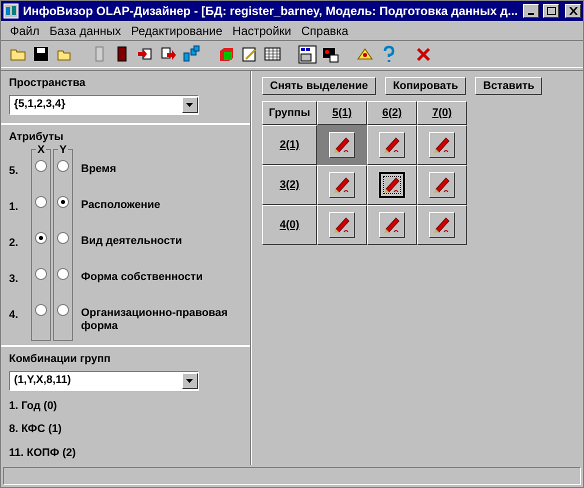 The image size is (584, 488). I want to click on attribute-name: Организационно-правовая форма, so click(155, 320).